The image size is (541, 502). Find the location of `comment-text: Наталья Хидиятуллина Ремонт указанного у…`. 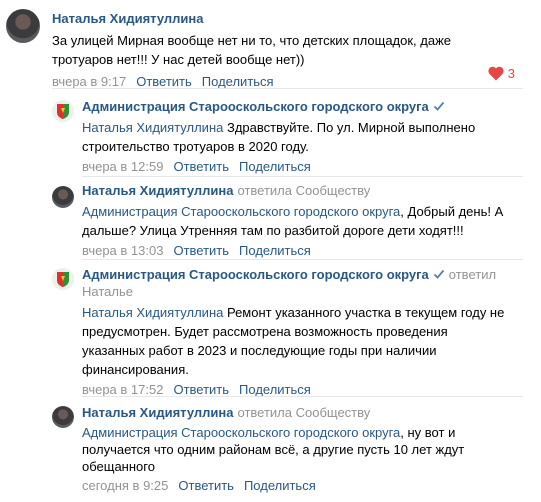

comment-text: Наталья Хидиятуллина Ремонт указанного у… is located at coordinates (293, 341).